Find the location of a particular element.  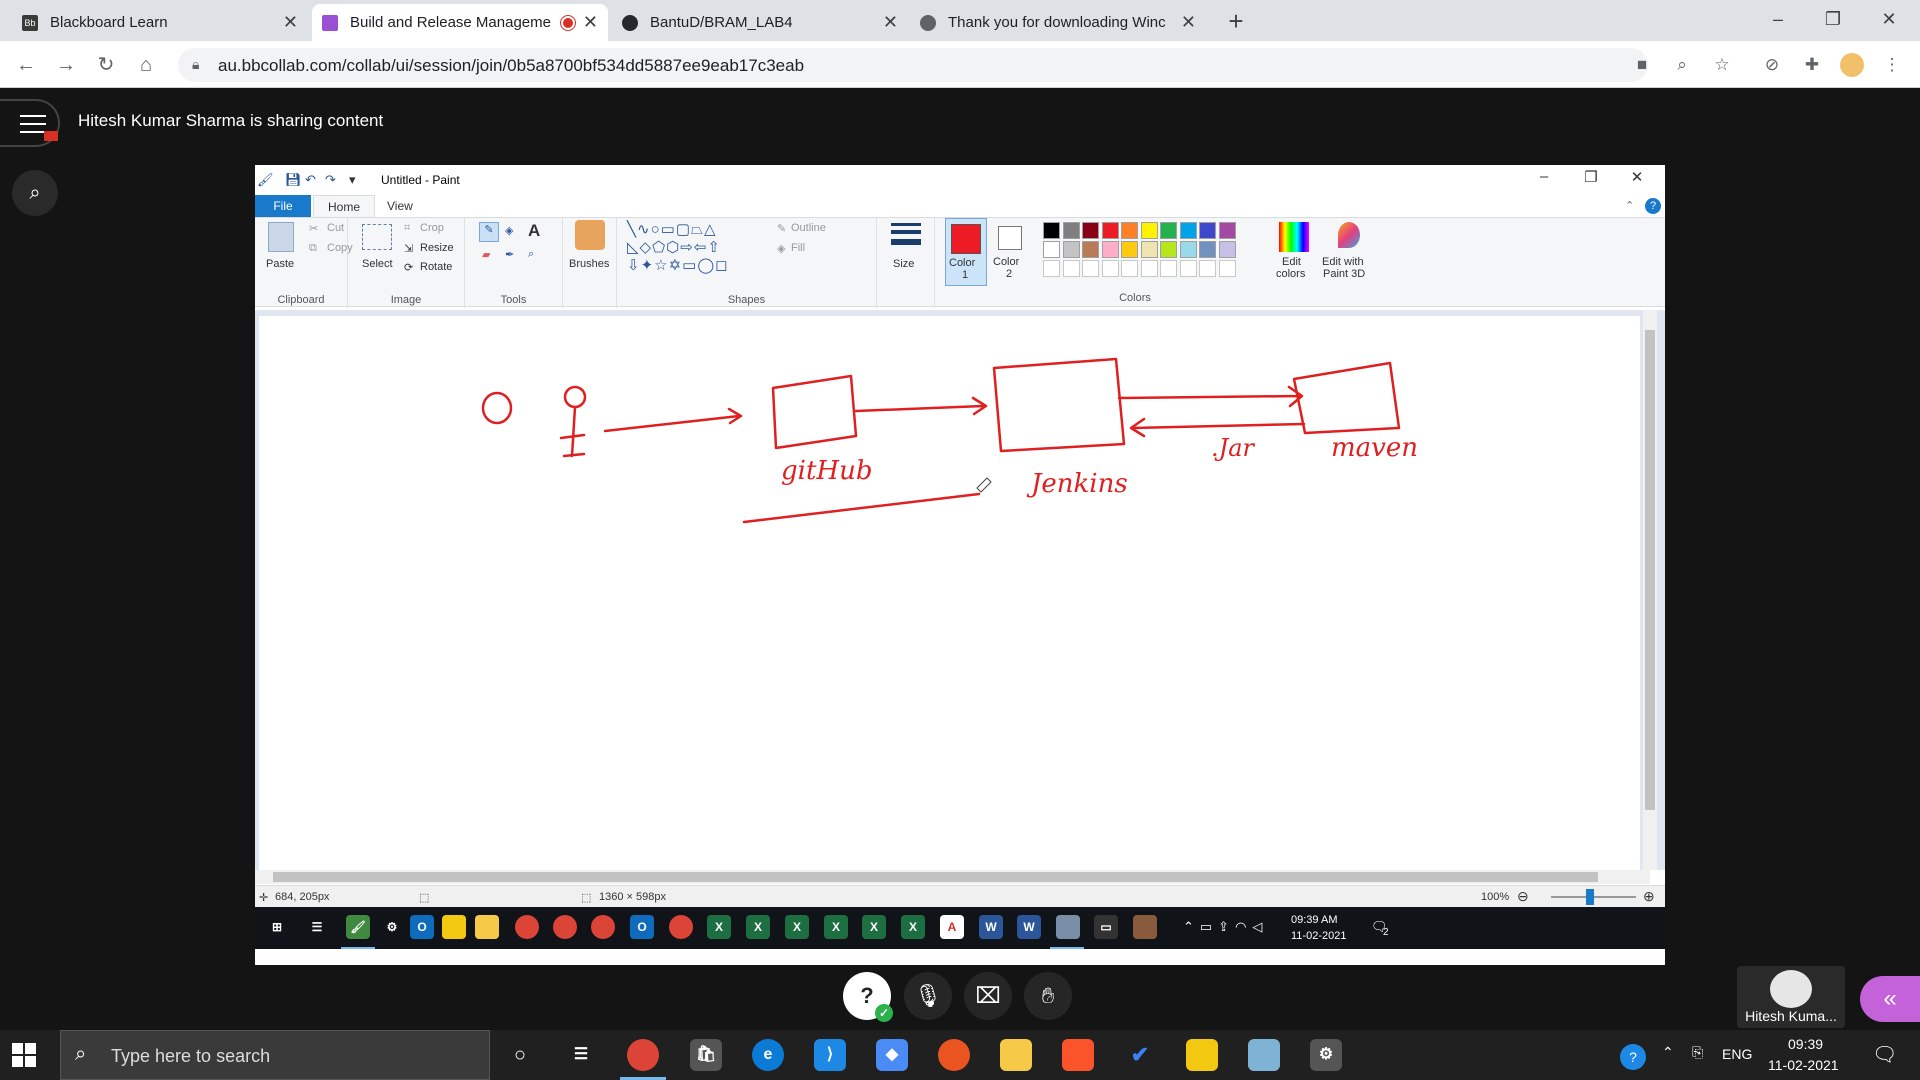

shapes-row-3-icon: ⇩✦☆✡▭◯◻ is located at coordinates (678, 265).